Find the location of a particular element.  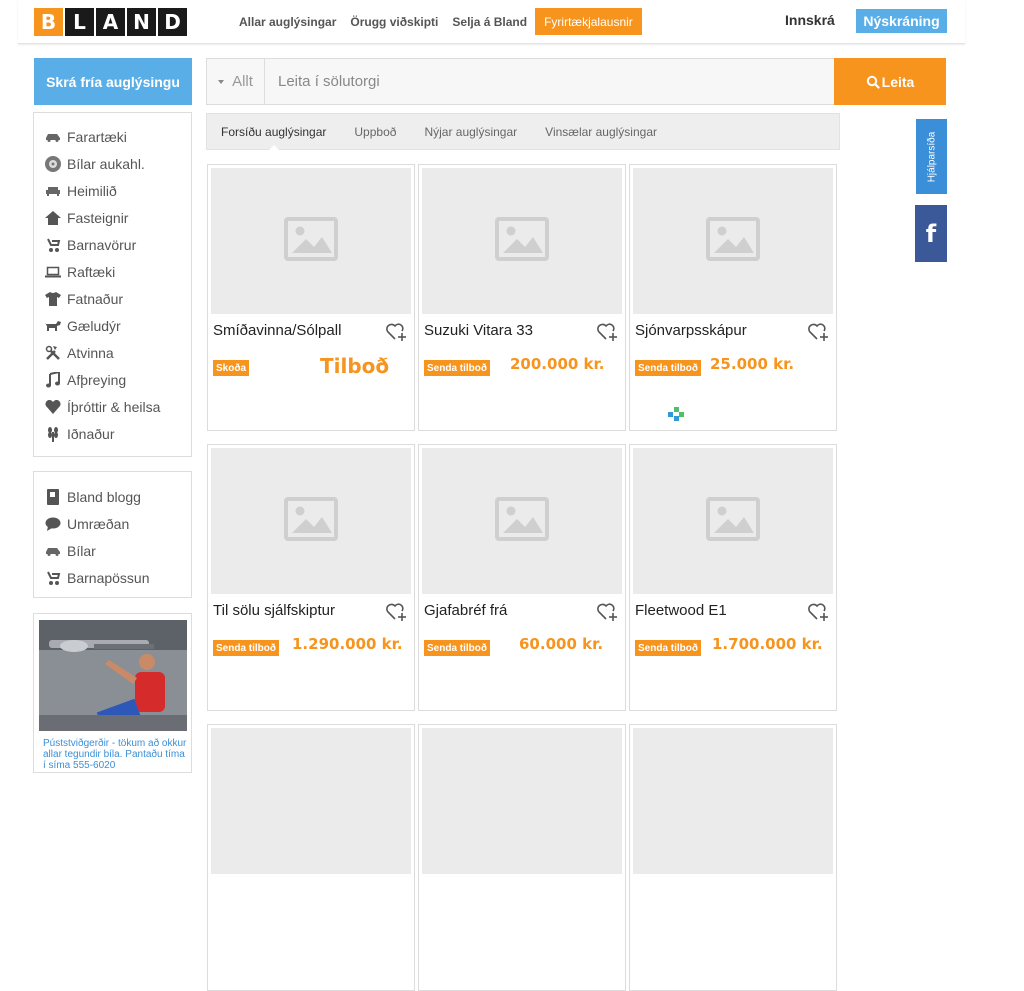

sidebar-item-label: Íþróttir & heilsa is located at coordinates (114, 406).